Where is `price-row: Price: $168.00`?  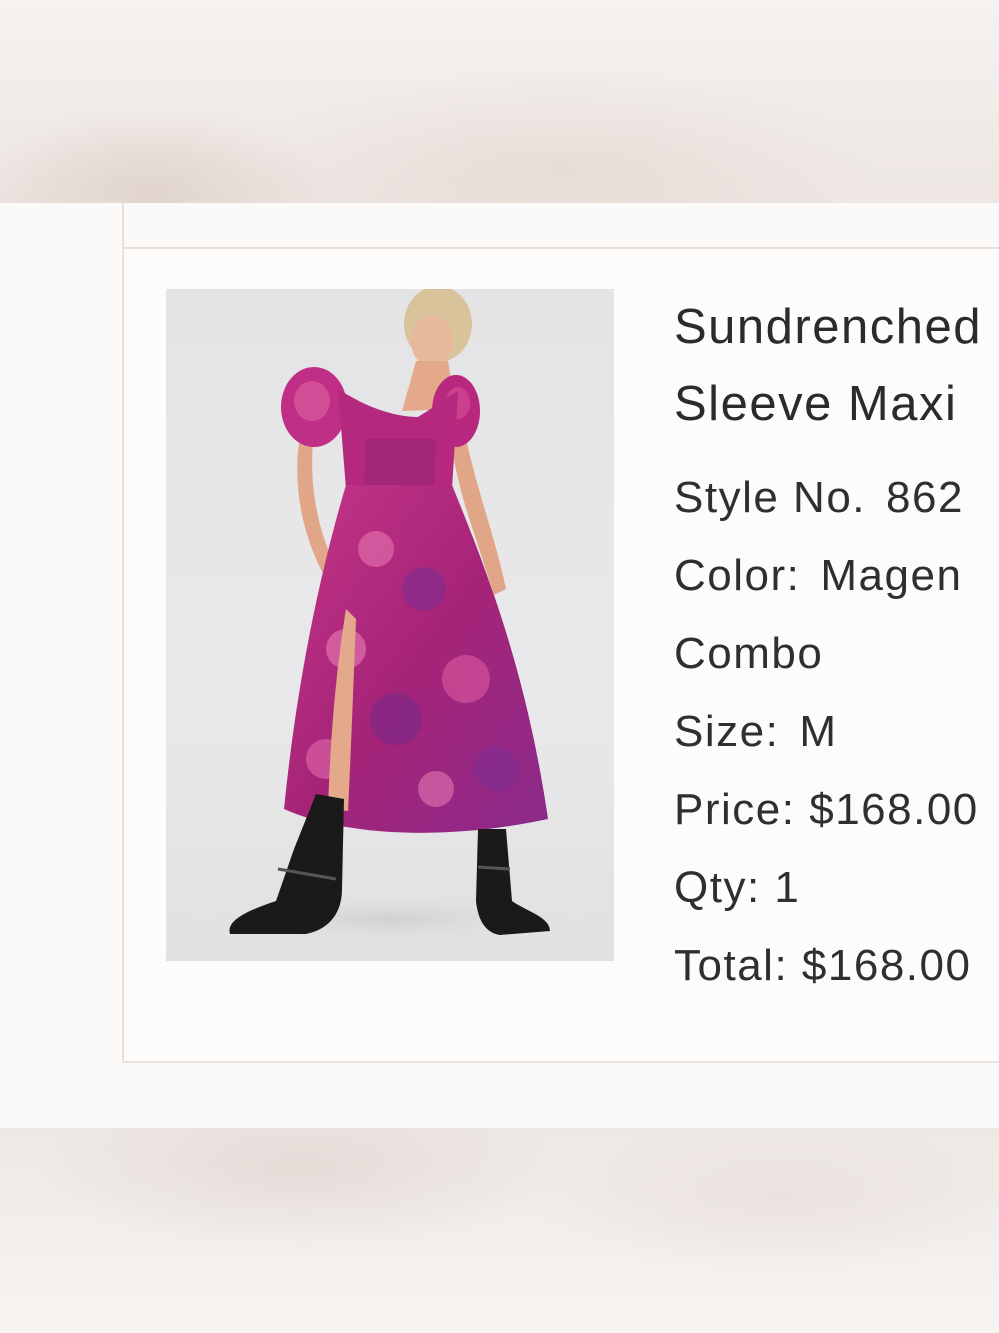
price-row: Price: $168.00 is located at coordinates (836, 810).